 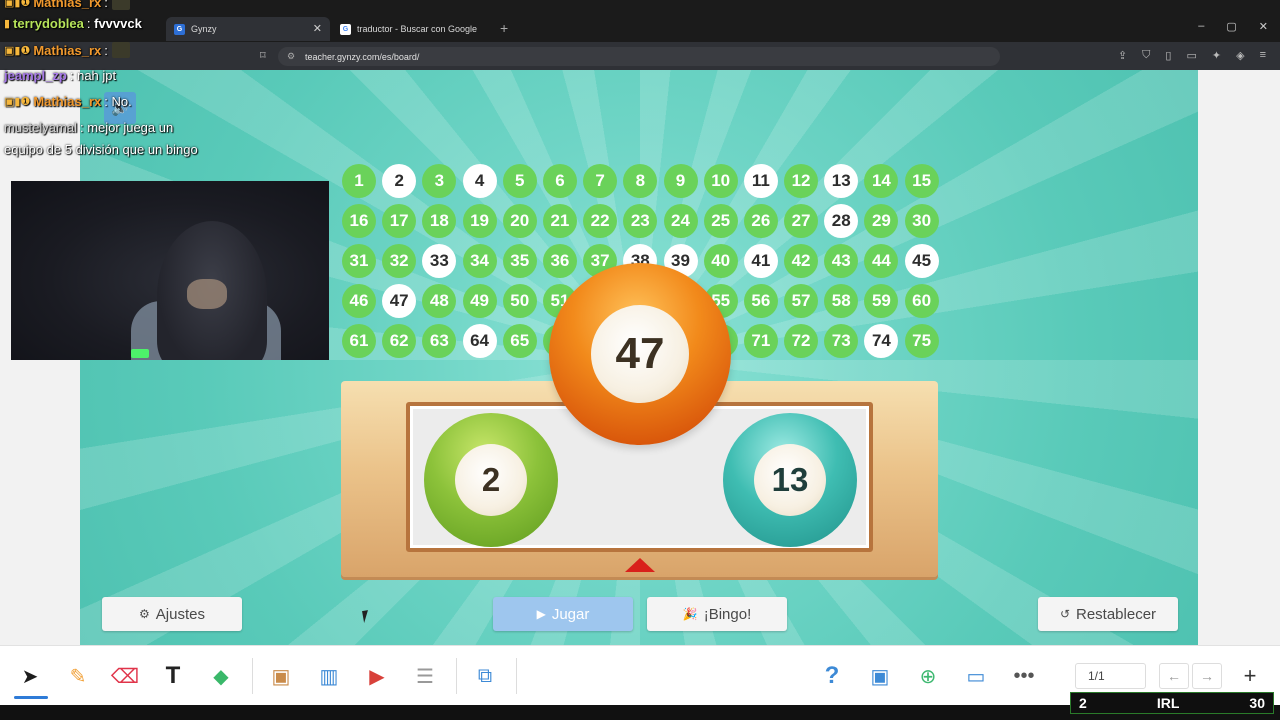 I want to click on page-indicator: 1/1, so click(x=1110, y=676).